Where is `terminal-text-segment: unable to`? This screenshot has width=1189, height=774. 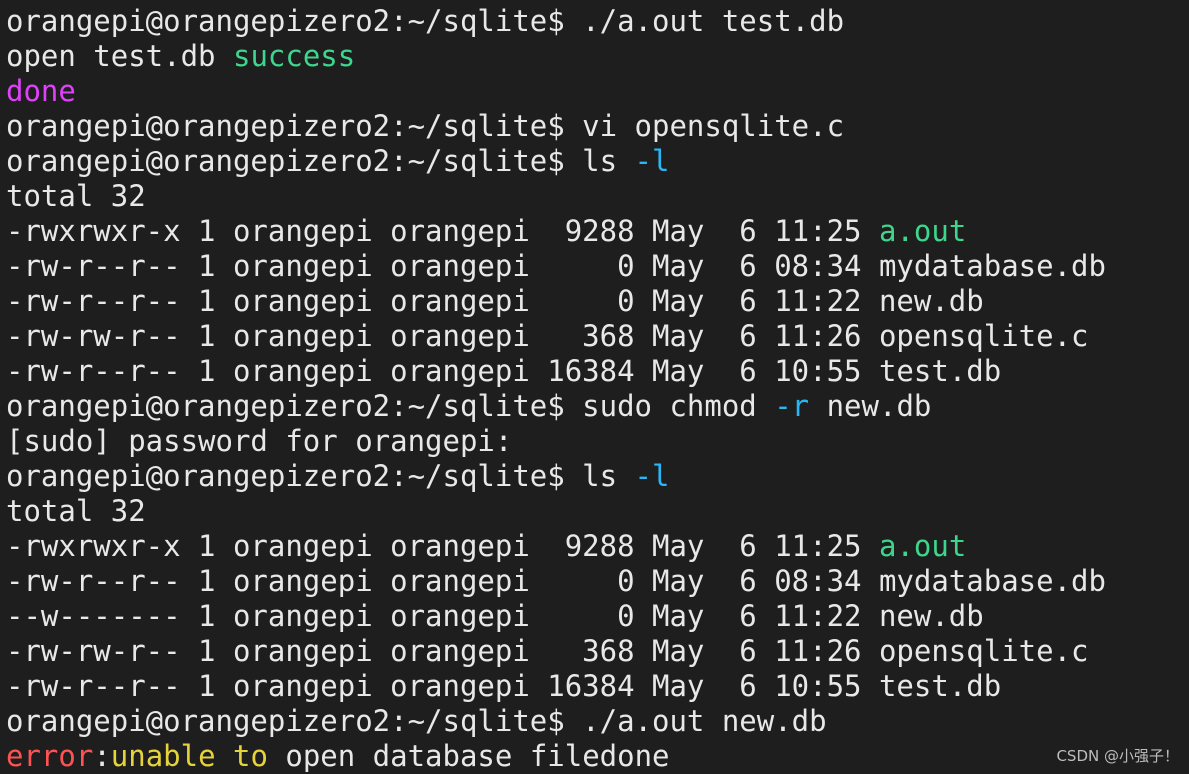 terminal-text-segment: unable to is located at coordinates (189, 756).